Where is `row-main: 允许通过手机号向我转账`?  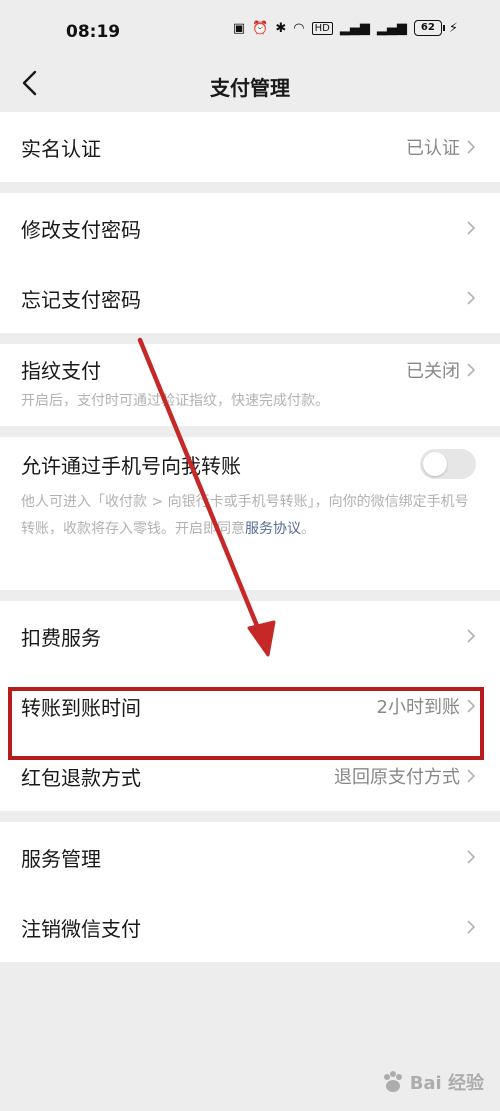
row-main: 允许通过手机号向我转账 is located at coordinates (248, 464).